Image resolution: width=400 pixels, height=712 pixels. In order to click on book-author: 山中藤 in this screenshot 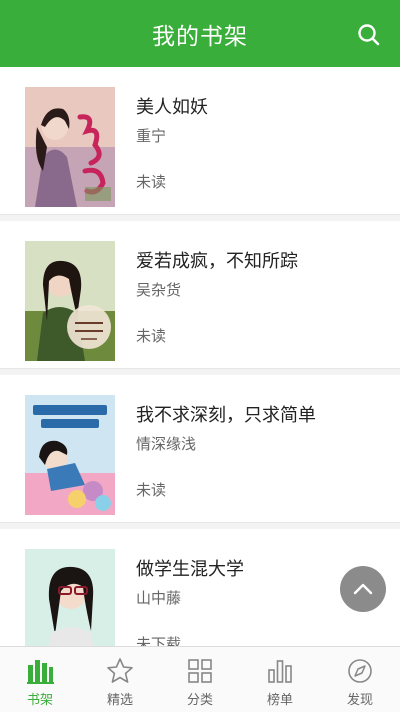, I will do `click(159, 598)`.